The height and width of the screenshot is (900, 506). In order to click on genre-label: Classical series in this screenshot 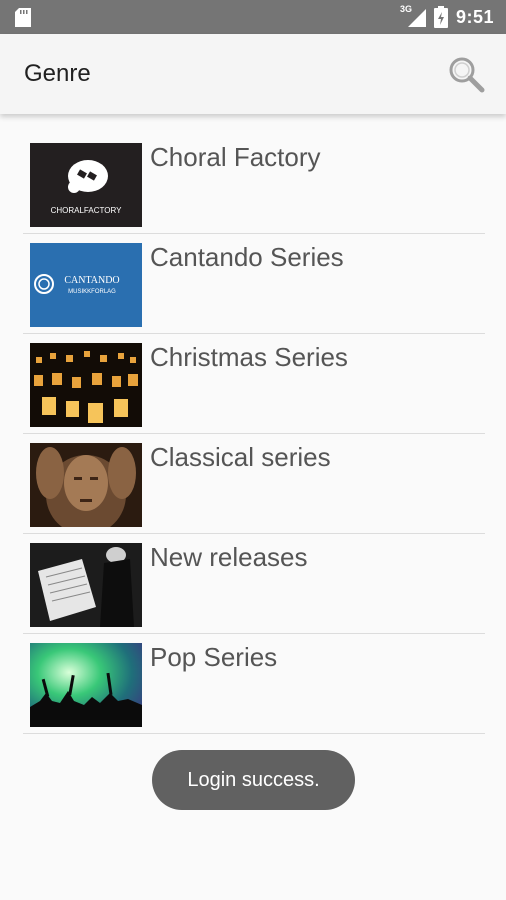, I will do `click(240, 457)`.